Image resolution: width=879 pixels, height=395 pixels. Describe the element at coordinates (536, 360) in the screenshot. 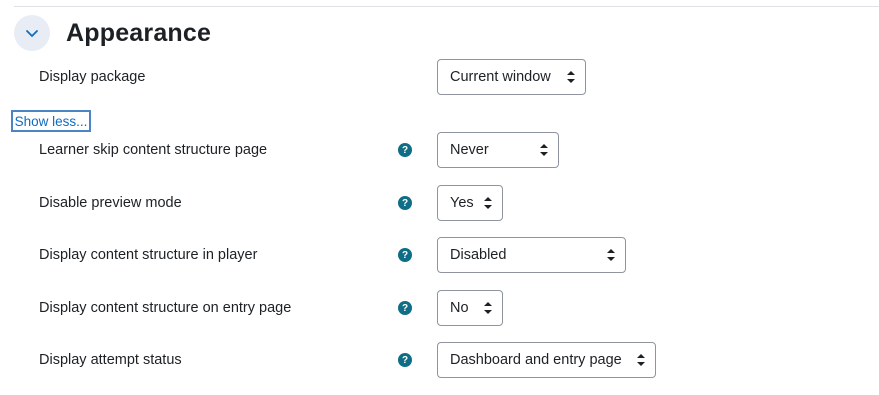

I see `select-value: Dashboard and entry page` at that location.